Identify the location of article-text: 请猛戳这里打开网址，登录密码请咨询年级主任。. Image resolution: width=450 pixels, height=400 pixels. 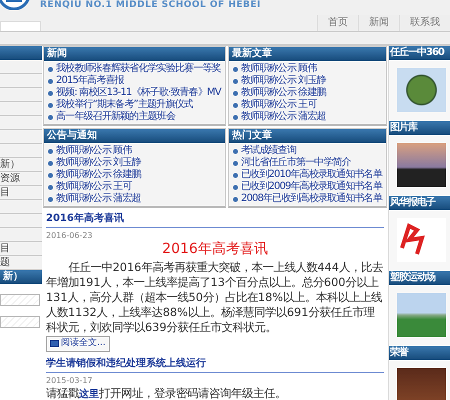
(166, 393).